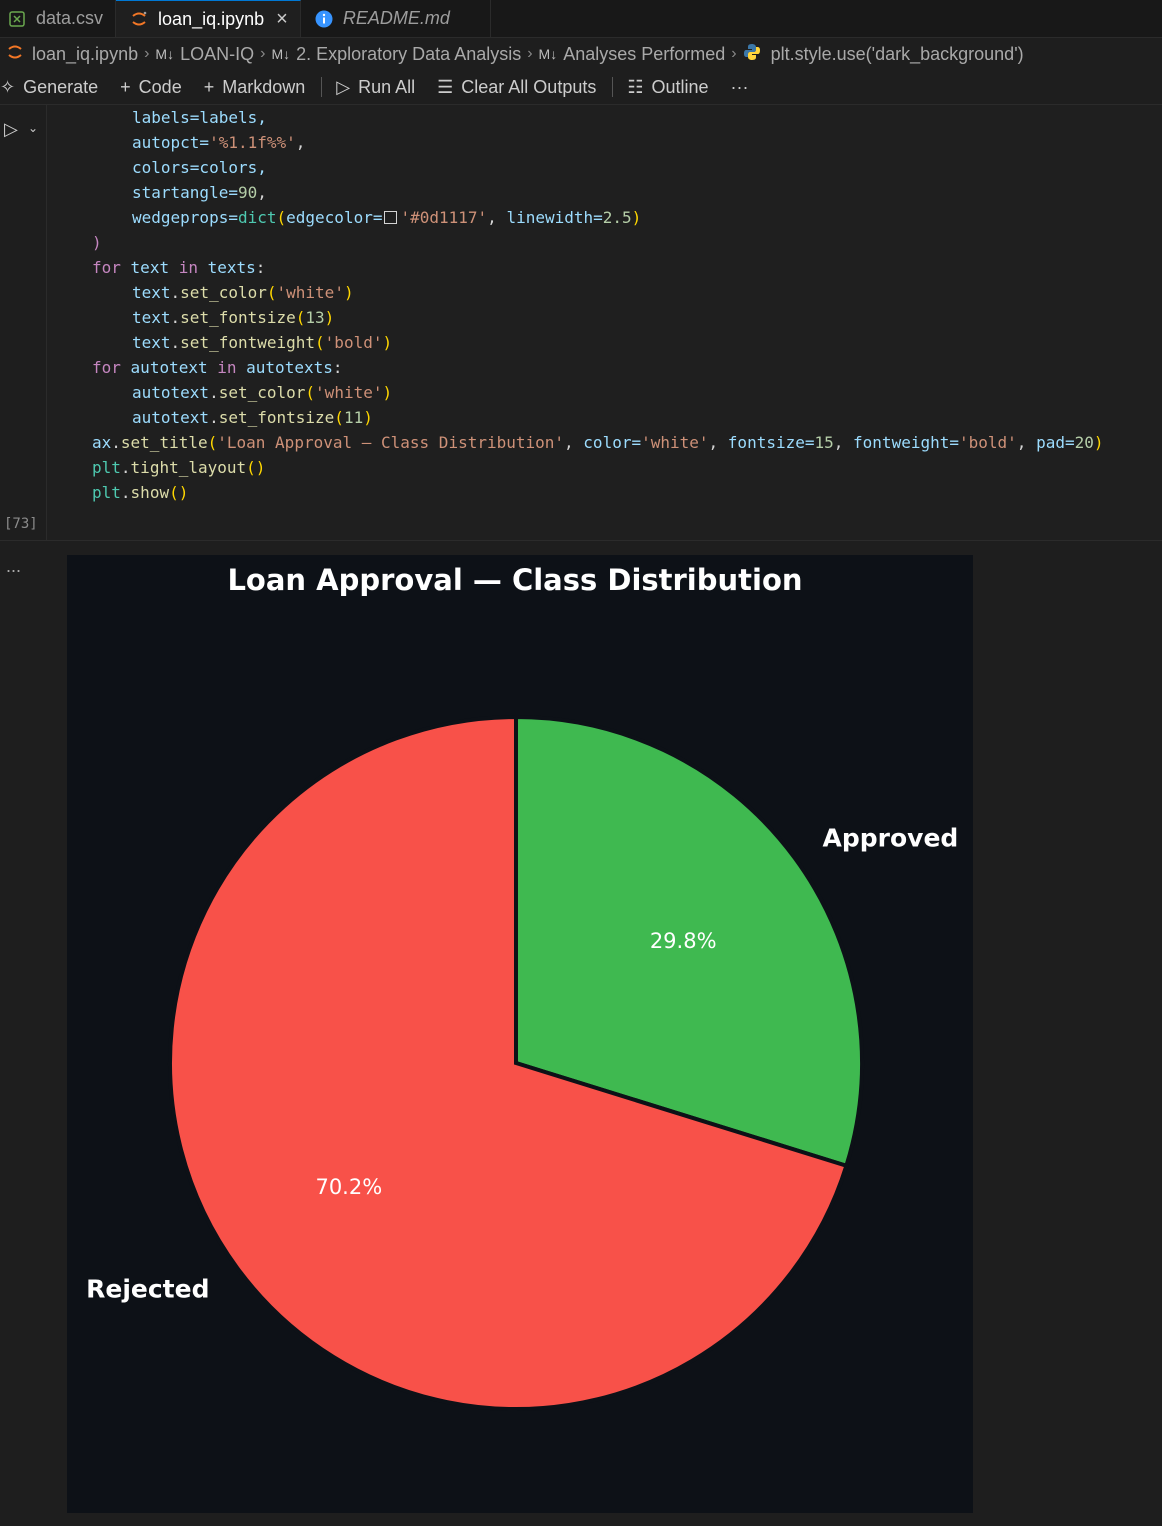 Image resolution: width=1162 pixels, height=1526 pixels. I want to click on run-all-button: ▷ Run All, so click(375, 87).